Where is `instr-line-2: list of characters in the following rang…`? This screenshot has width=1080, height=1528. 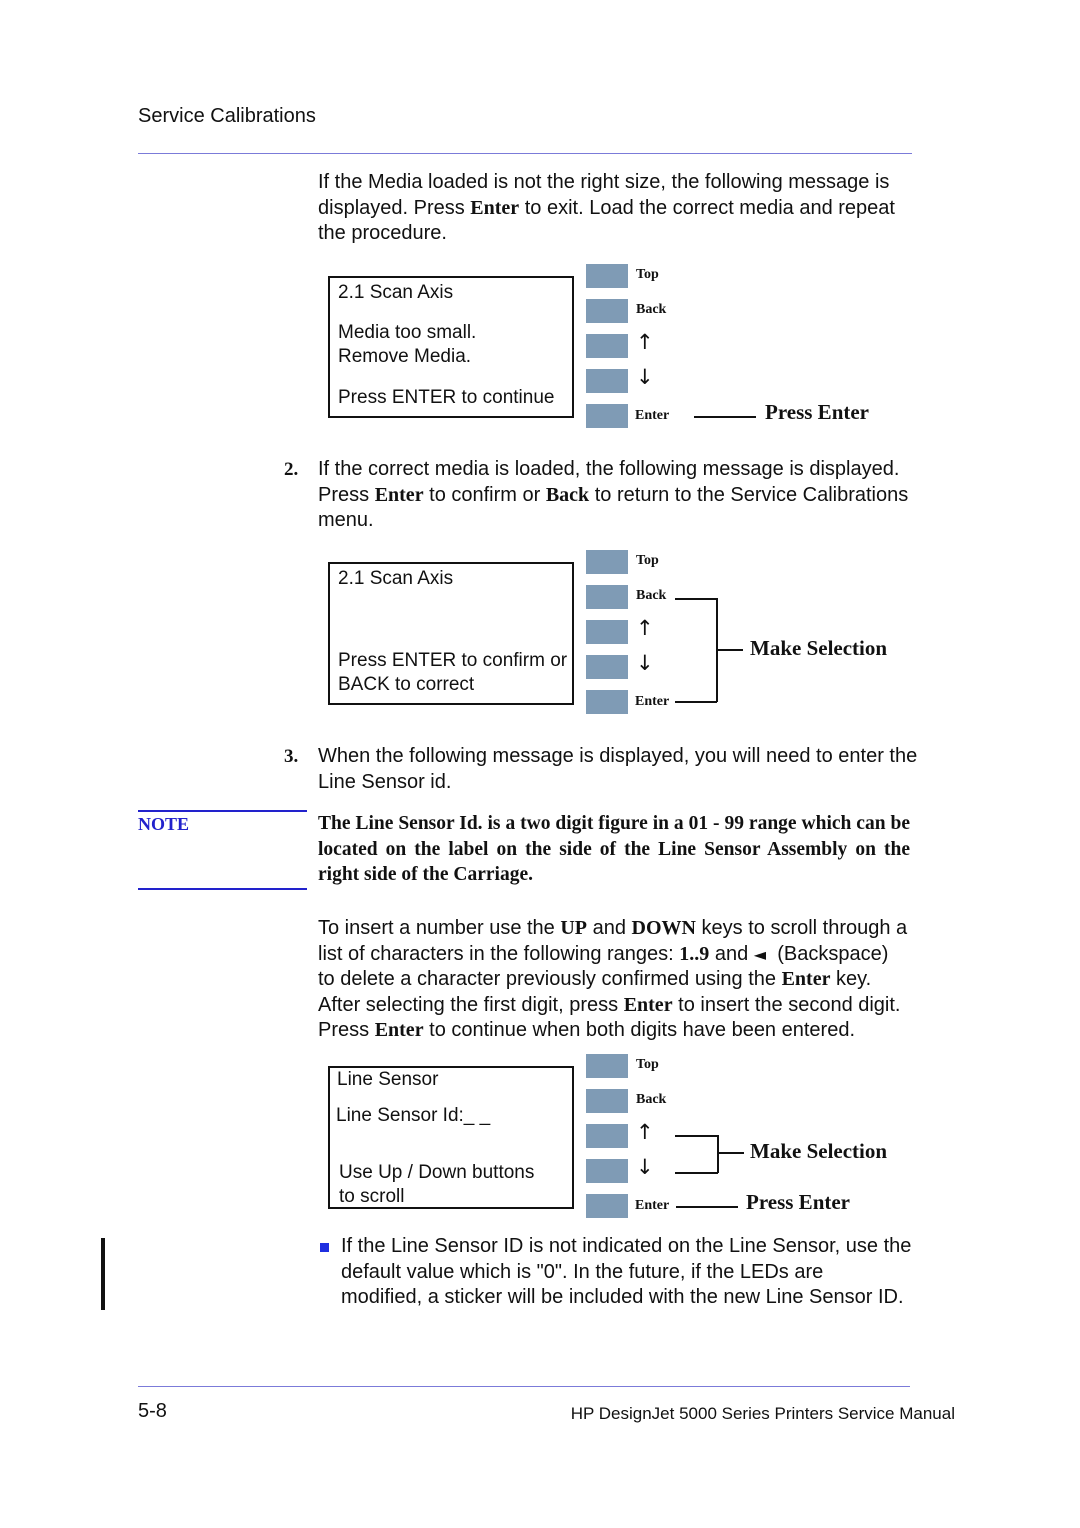
instr-line-2: list of characters in the following rang… is located at coordinates (648, 955).